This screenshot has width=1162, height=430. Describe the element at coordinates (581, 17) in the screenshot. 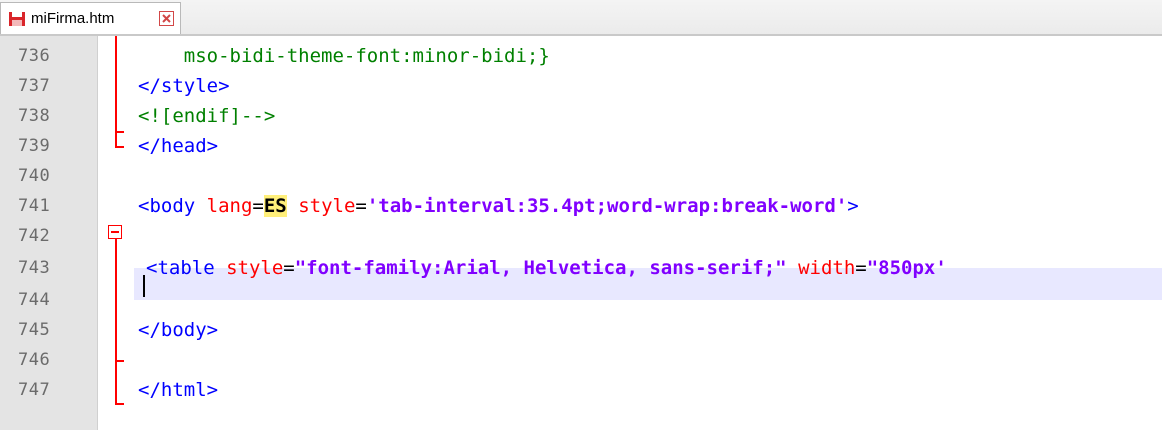

I see `tab-bar: miFirma.htm` at that location.